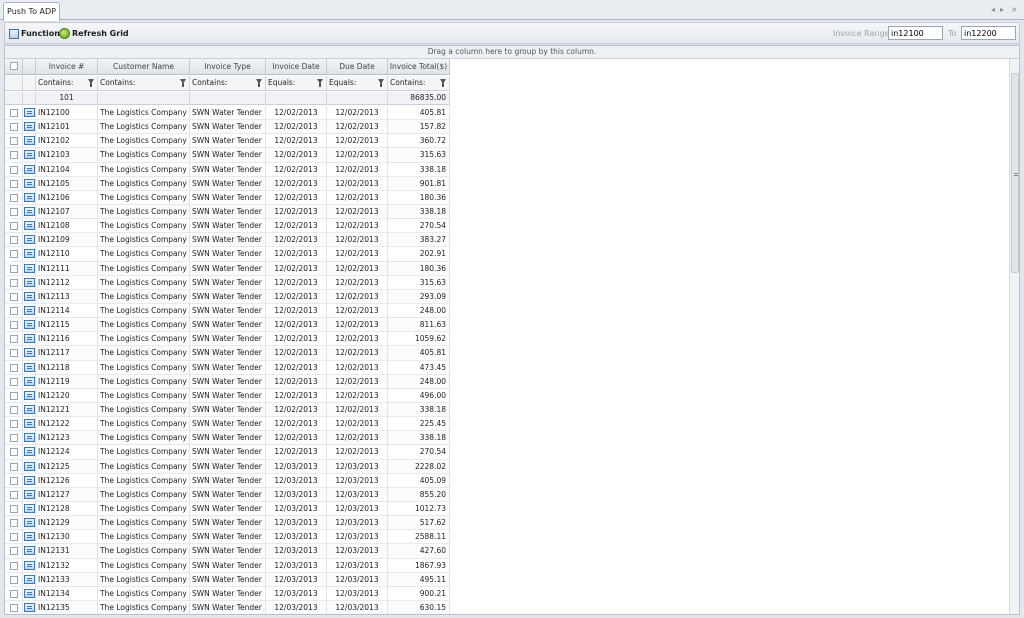  What do you see at coordinates (357, 83) in the screenshot?
I see `filter-due-date: Equals:` at bounding box center [357, 83].